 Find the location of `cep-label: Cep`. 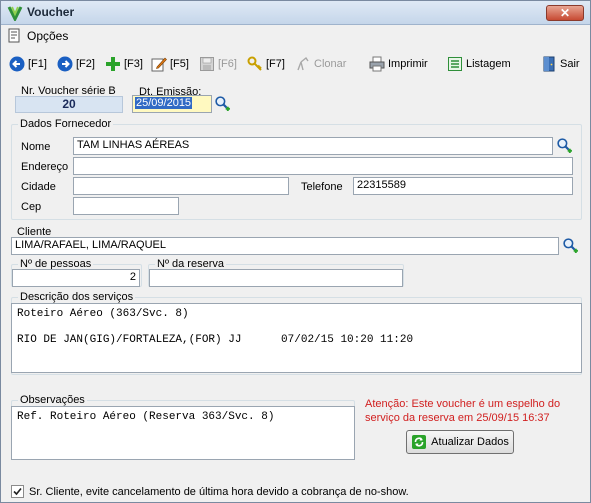

cep-label: Cep is located at coordinates (31, 207).